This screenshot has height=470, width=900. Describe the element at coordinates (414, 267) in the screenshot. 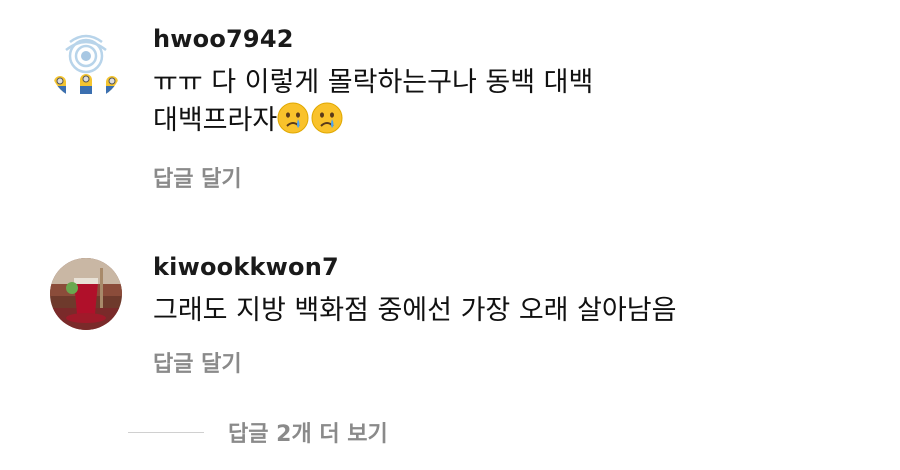

I see `username: kiwookkwon7` at that location.